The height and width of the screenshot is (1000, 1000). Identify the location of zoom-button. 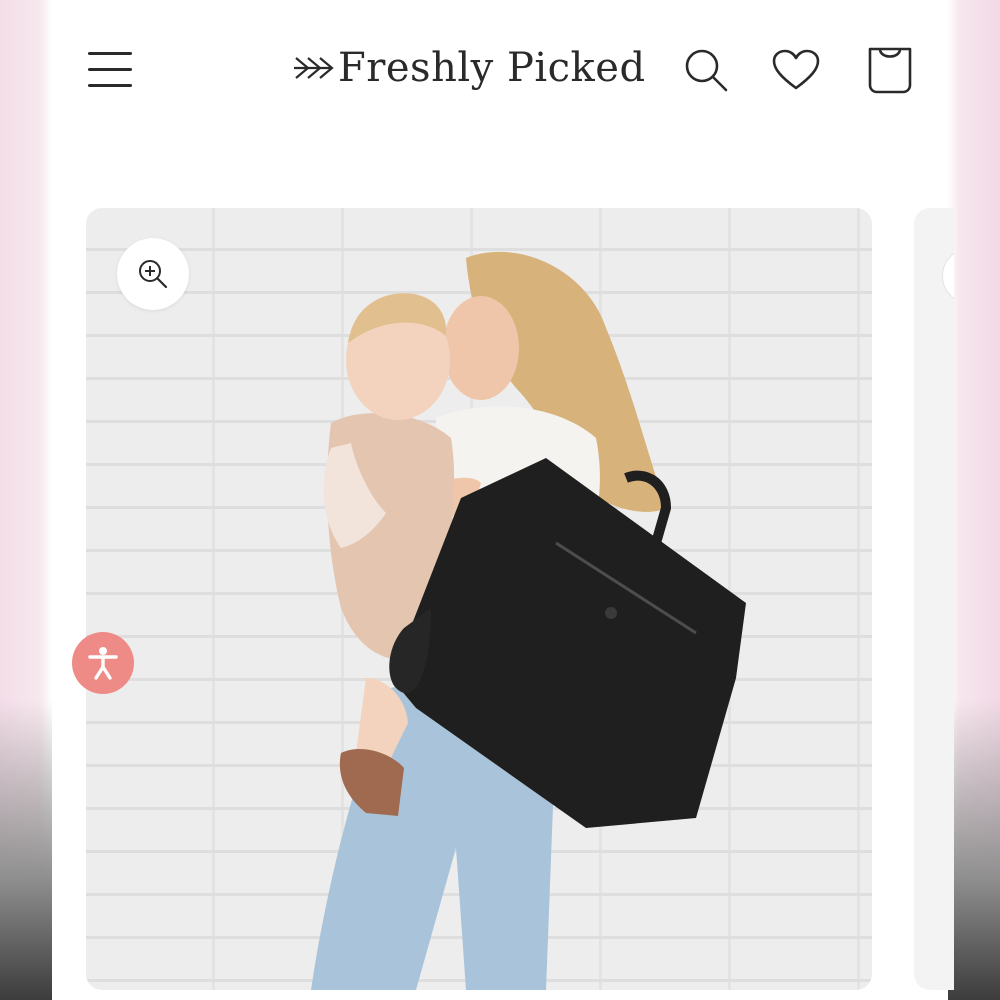
(153, 274).